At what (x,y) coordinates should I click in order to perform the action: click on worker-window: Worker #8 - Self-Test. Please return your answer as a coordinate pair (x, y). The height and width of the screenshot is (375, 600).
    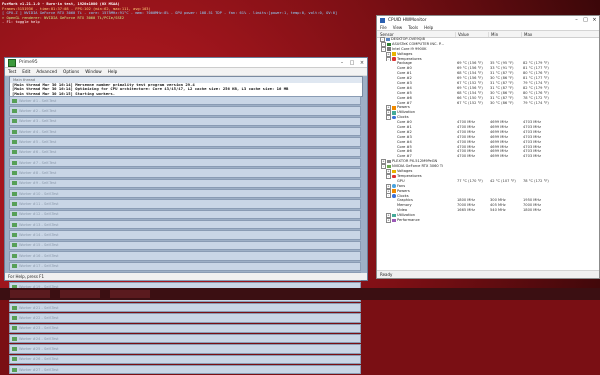
    Looking at the image, I should click on (185, 173).